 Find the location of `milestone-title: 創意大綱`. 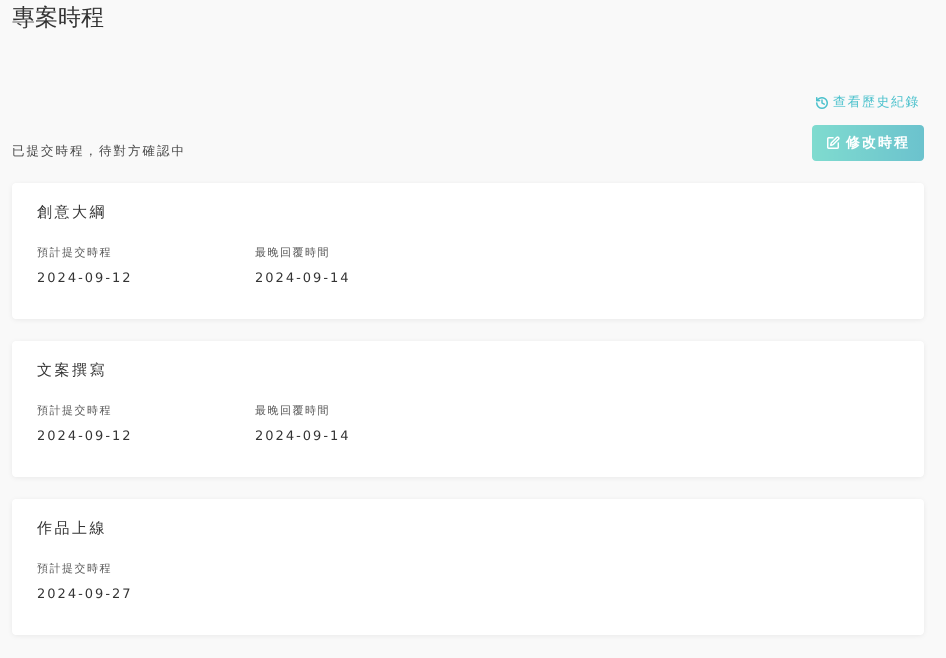

milestone-title: 創意大綱 is located at coordinates (72, 212).